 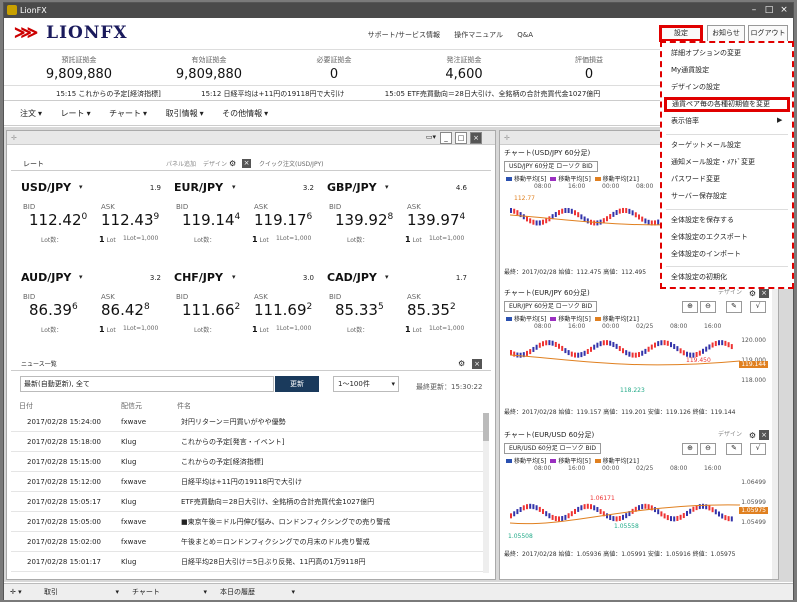 I want to click on dropdown-item: 通知メール設定・ﾒｱﾄﾞ変更, so click(x=713, y=162).